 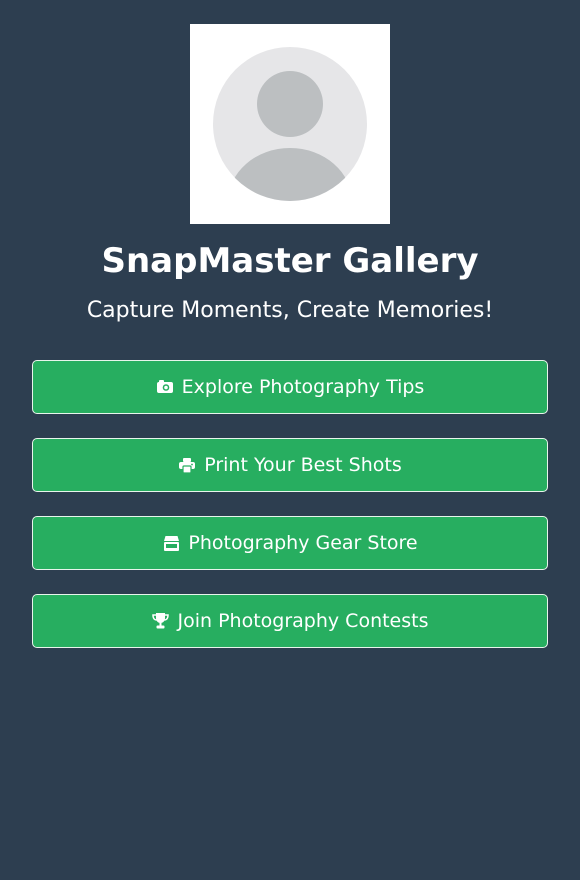 I want to click on explore-tips-button: Explore Photography Tips, so click(x=290, y=387).